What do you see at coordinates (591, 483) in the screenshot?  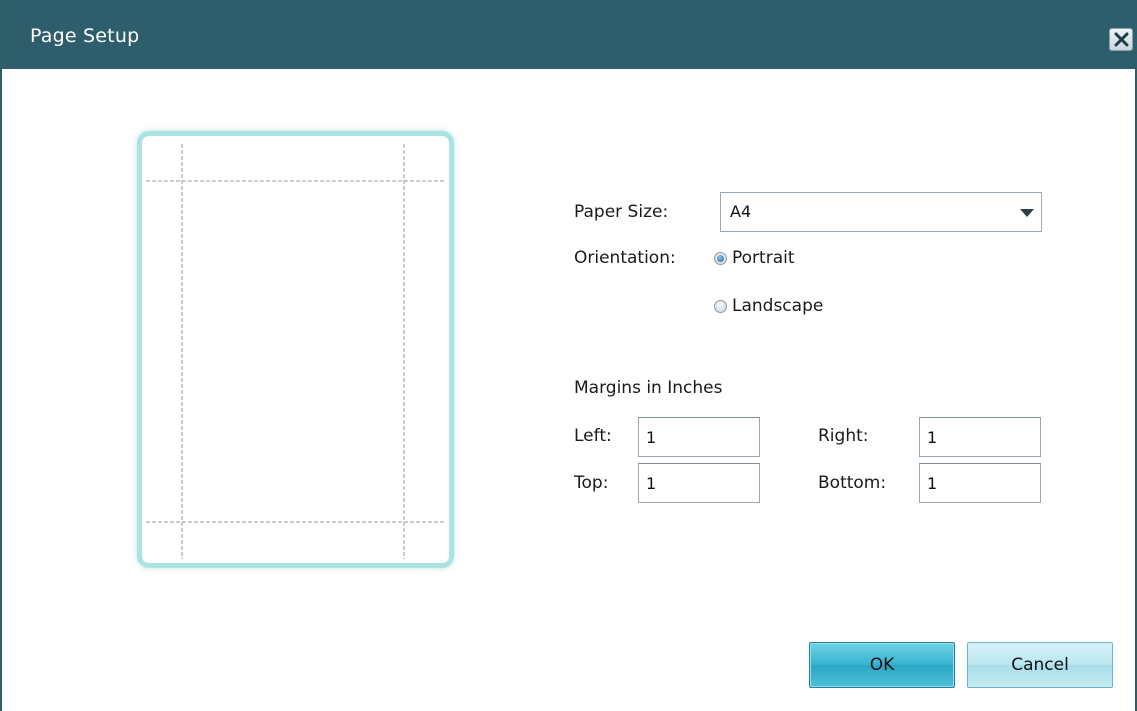 I see `top-margin-label: Top:` at bounding box center [591, 483].